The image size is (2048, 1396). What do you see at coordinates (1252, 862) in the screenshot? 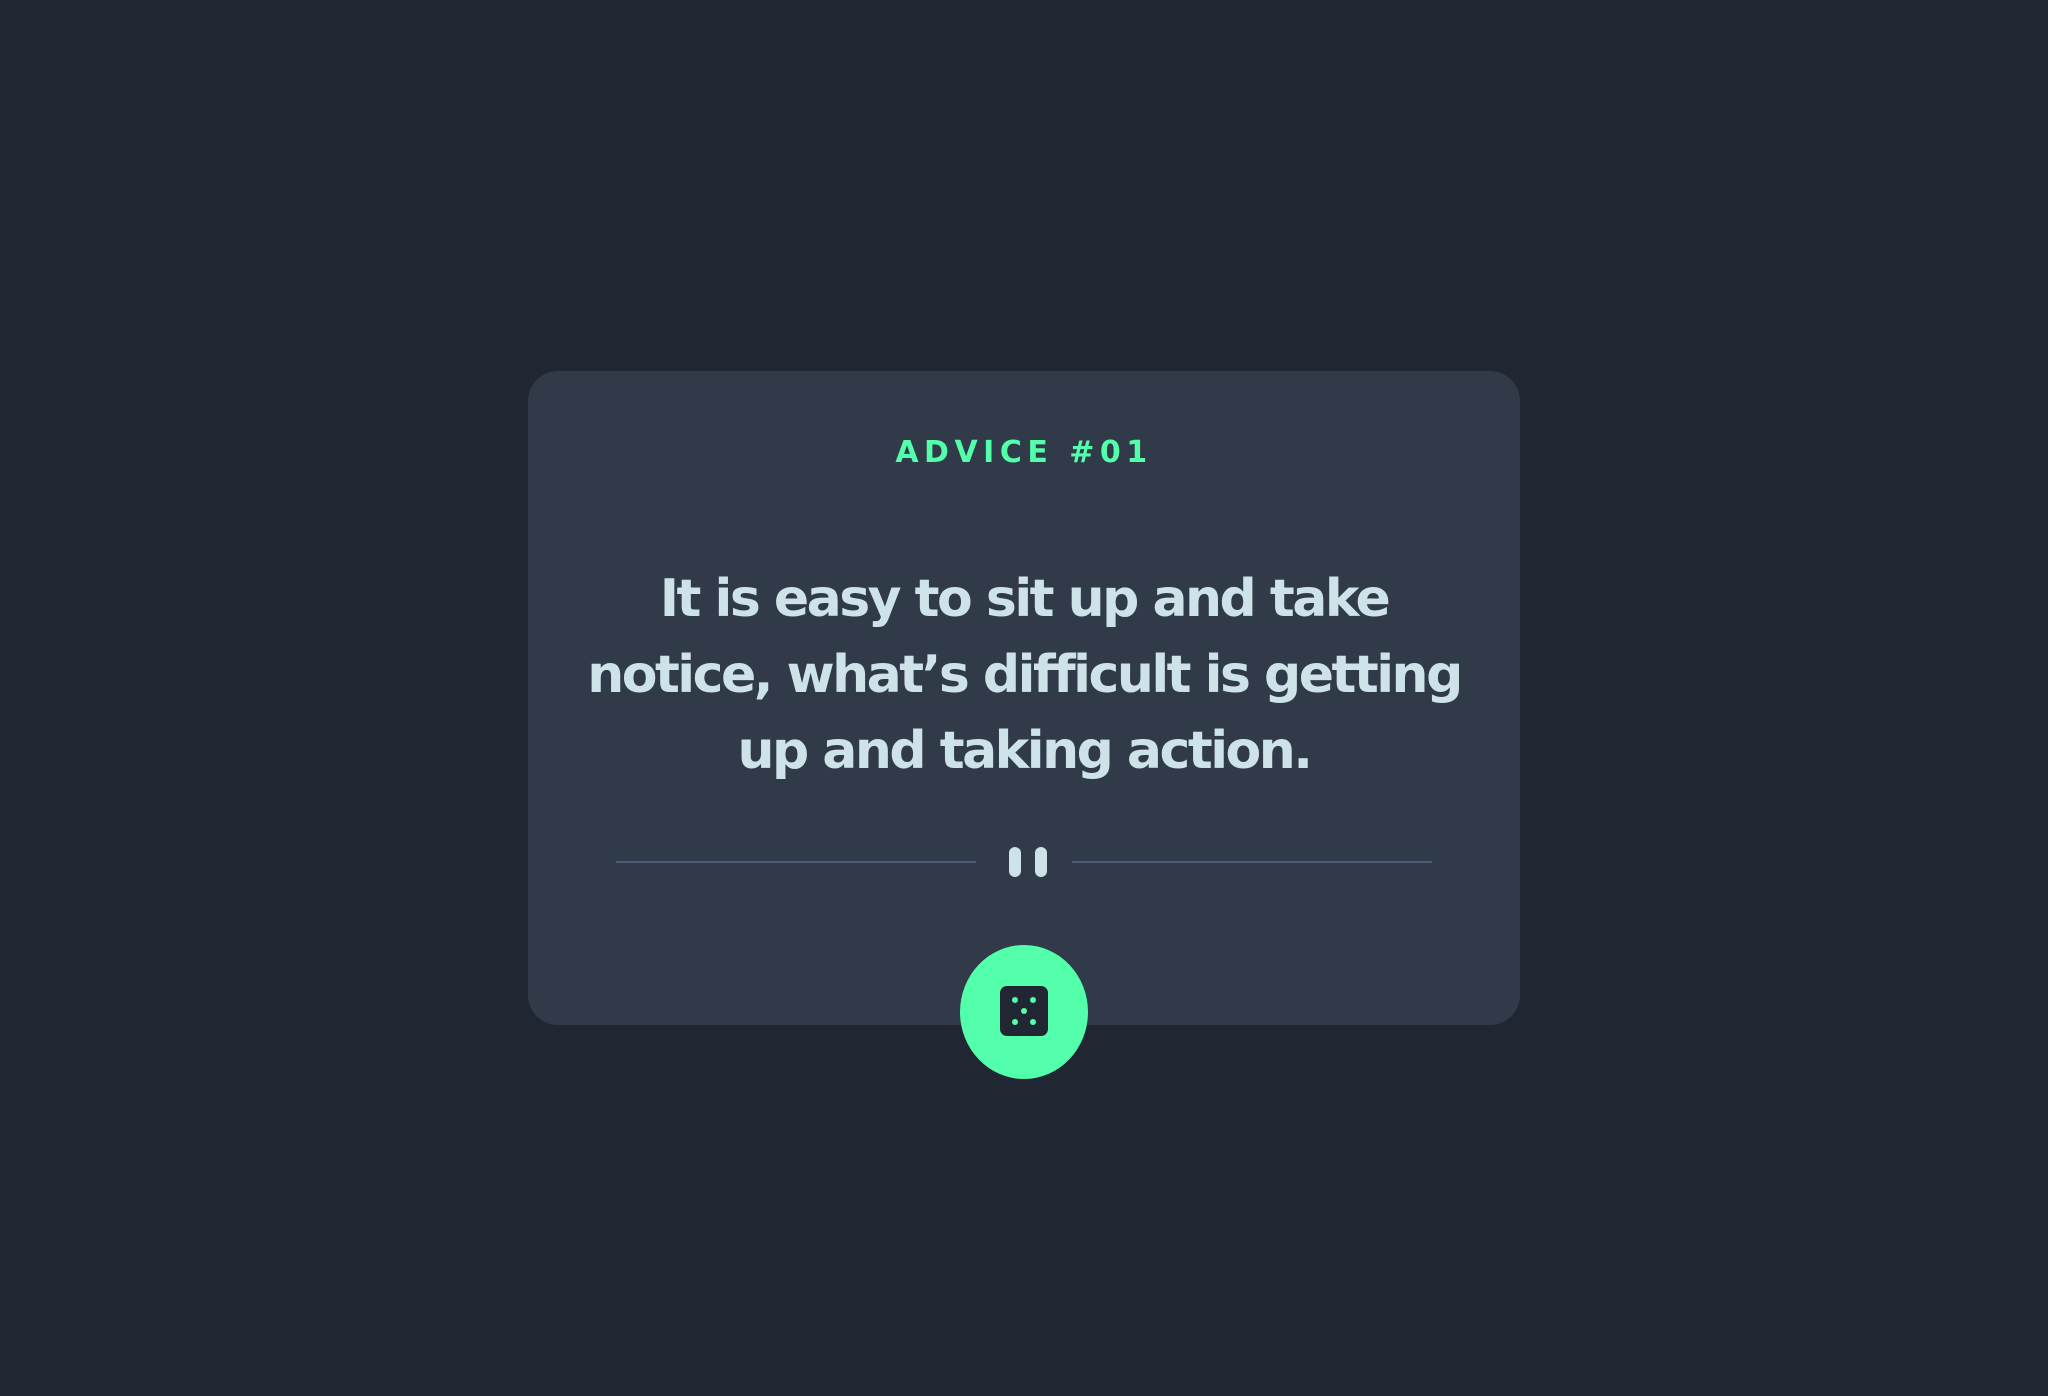
I see `divider-line-right` at bounding box center [1252, 862].